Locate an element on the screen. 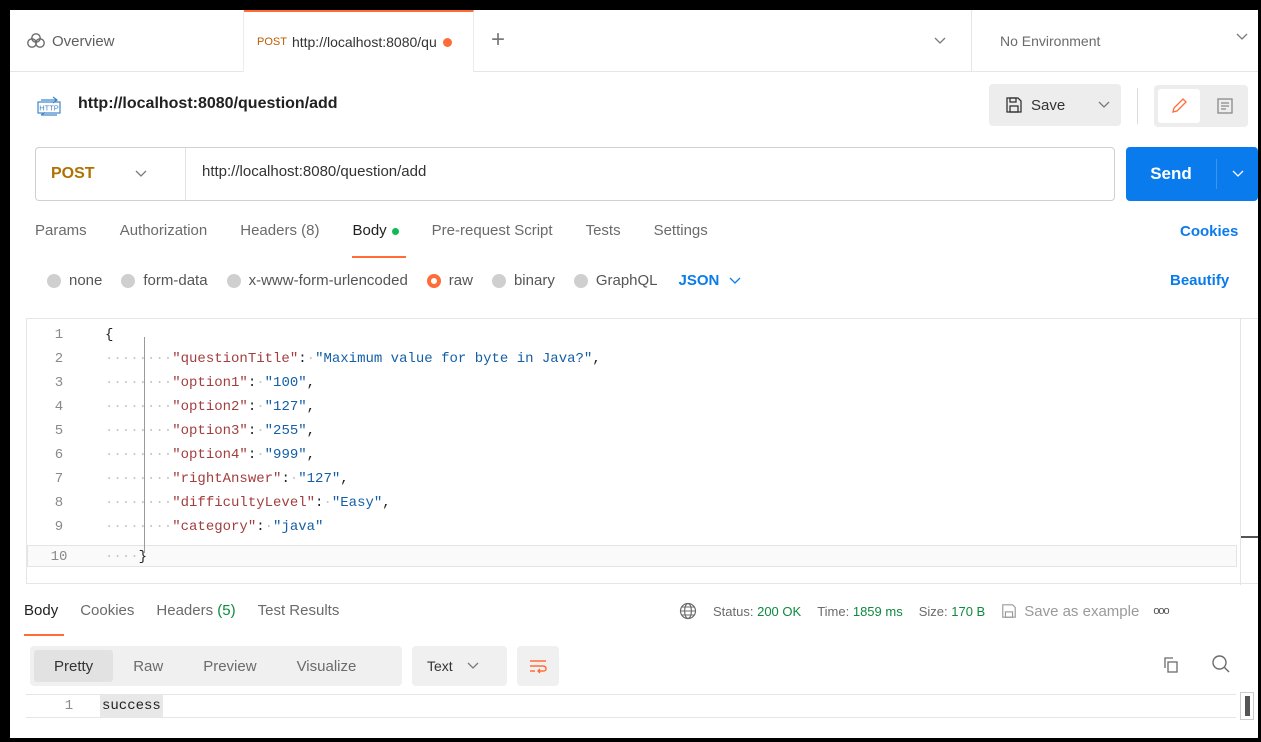  status-info: Status: 200 OK is located at coordinates (757, 611).